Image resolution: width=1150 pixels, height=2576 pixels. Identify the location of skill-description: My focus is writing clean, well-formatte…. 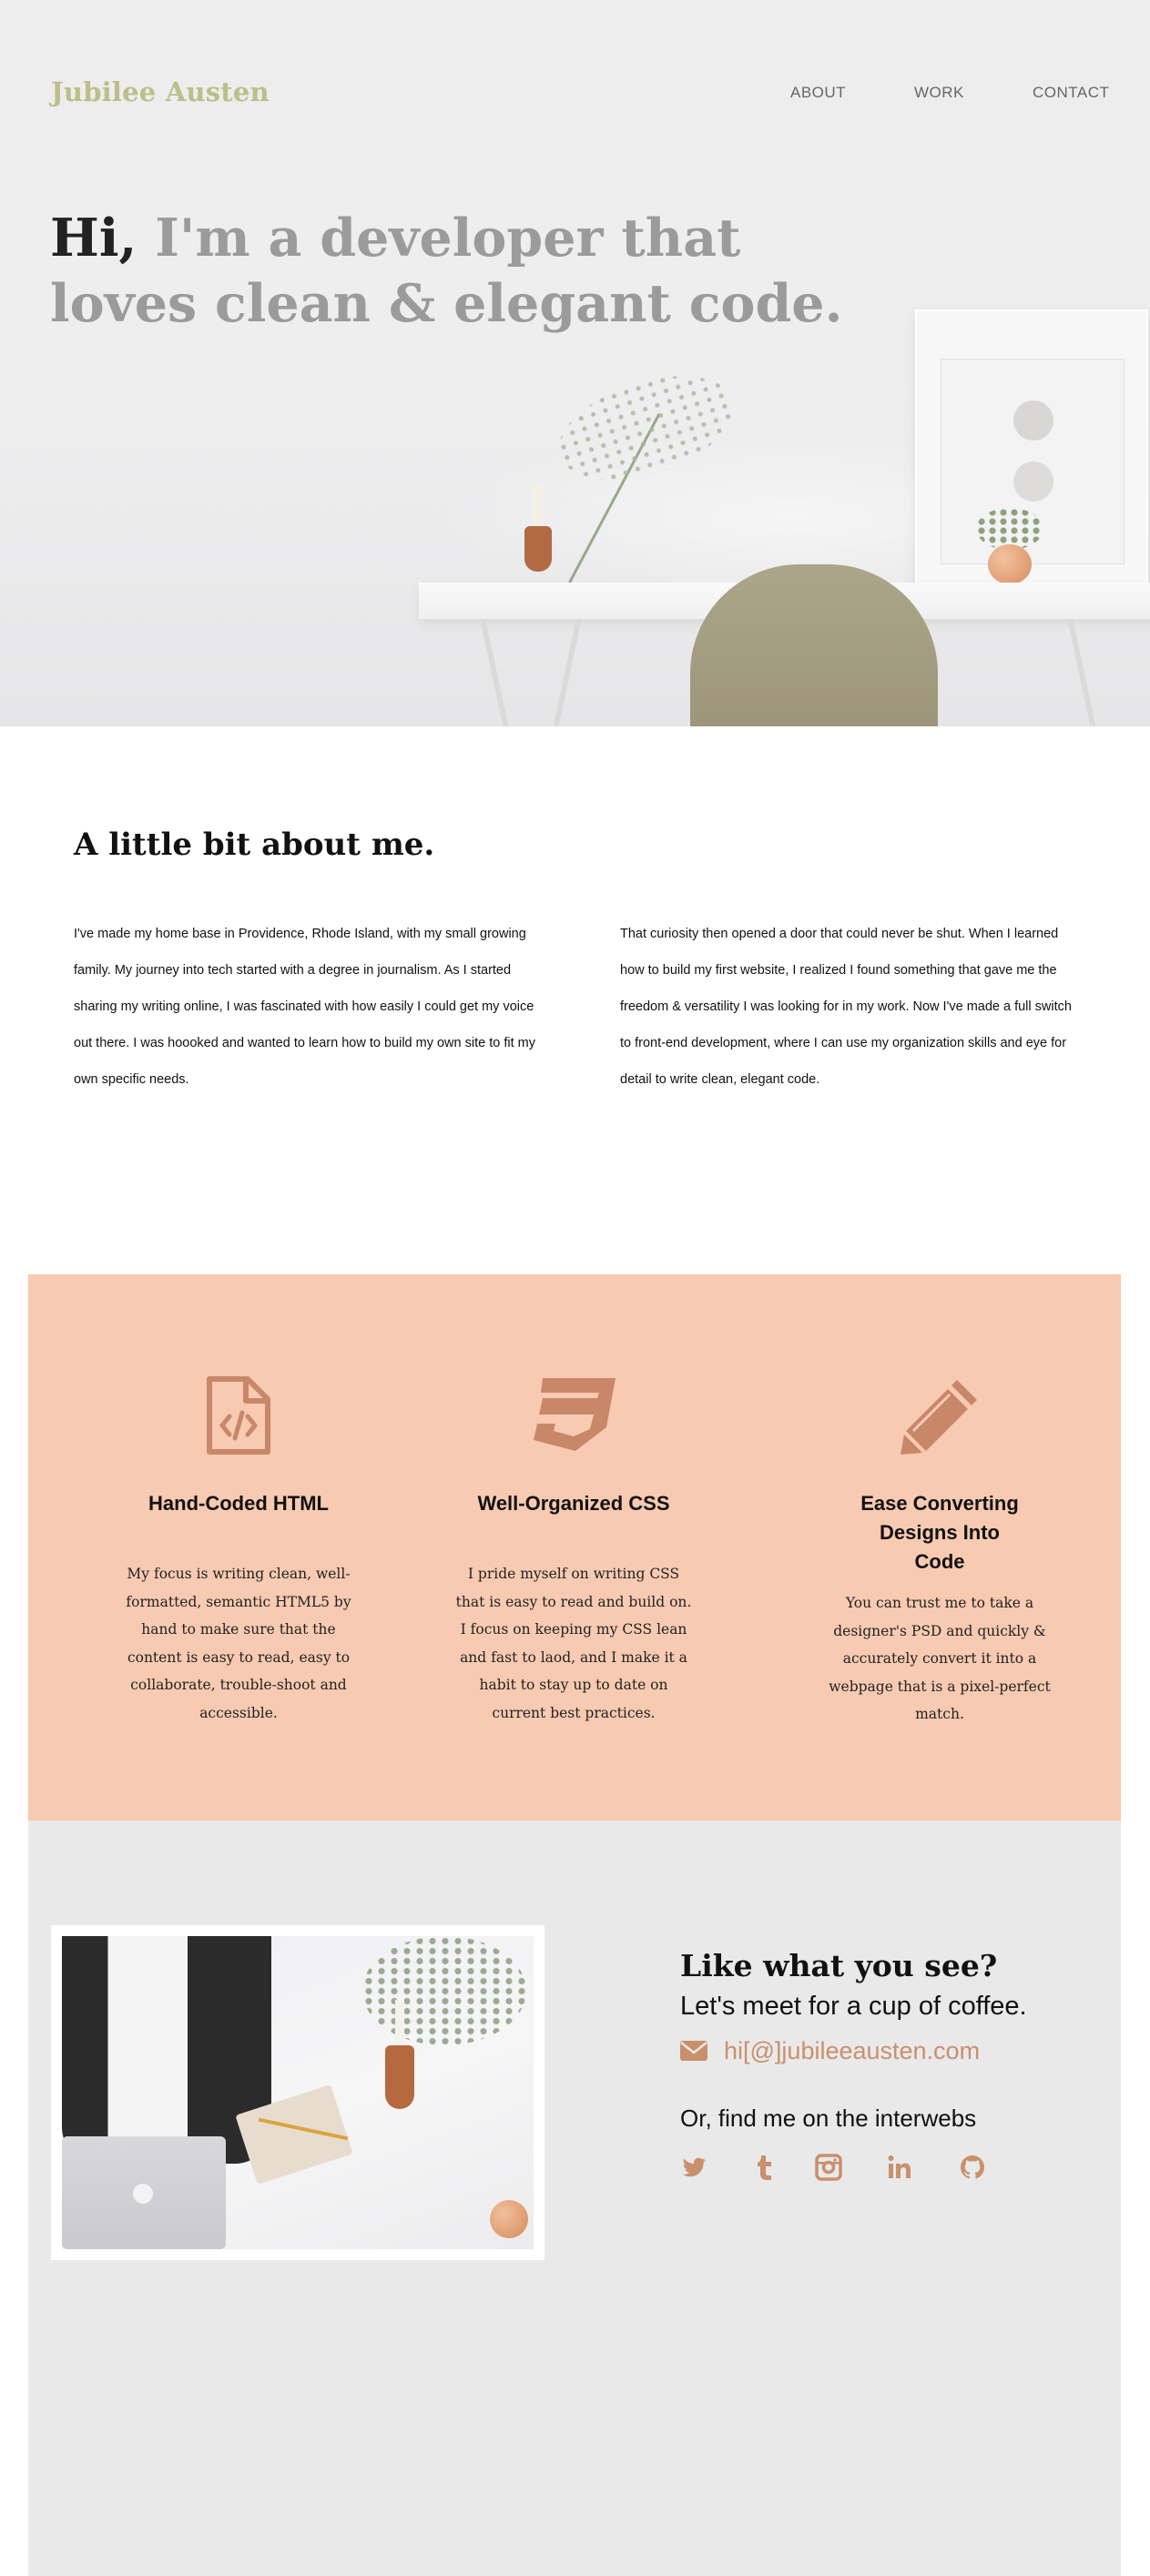
(239, 1643).